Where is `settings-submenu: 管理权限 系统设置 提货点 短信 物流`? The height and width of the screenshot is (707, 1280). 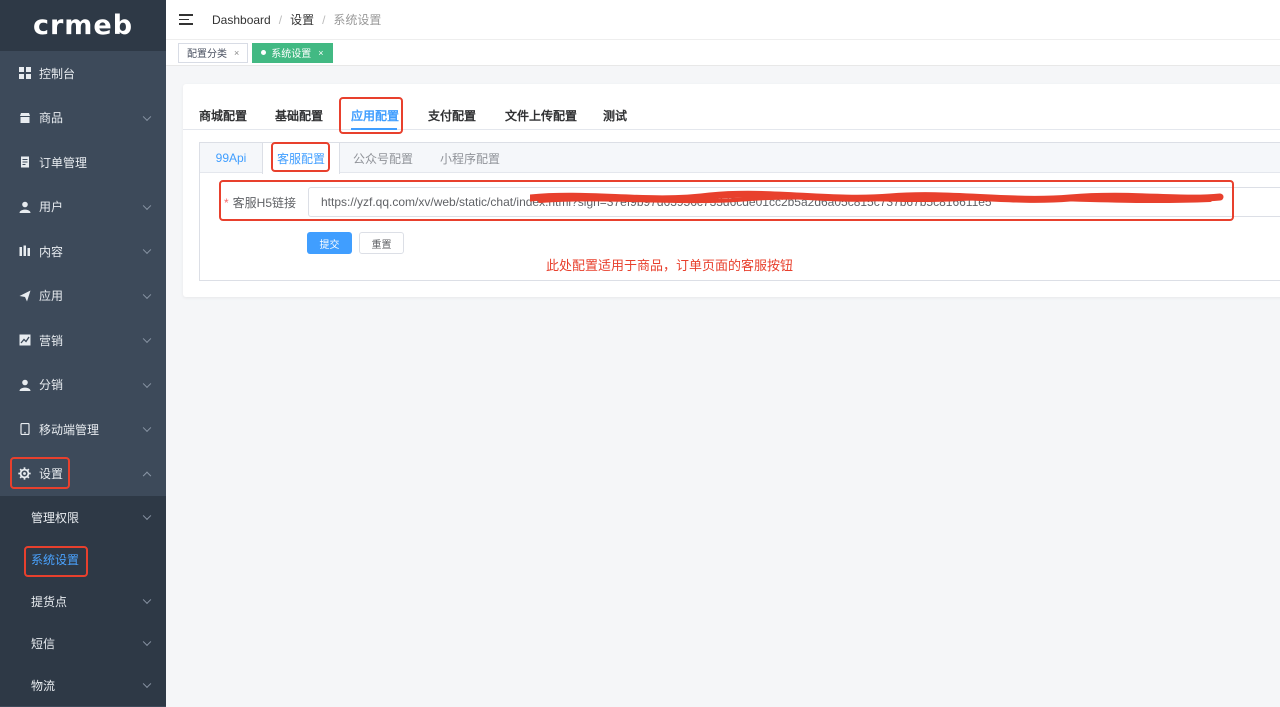
settings-submenu: 管理权限 系统设置 提货点 短信 物流 is located at coordinates (83, 601).